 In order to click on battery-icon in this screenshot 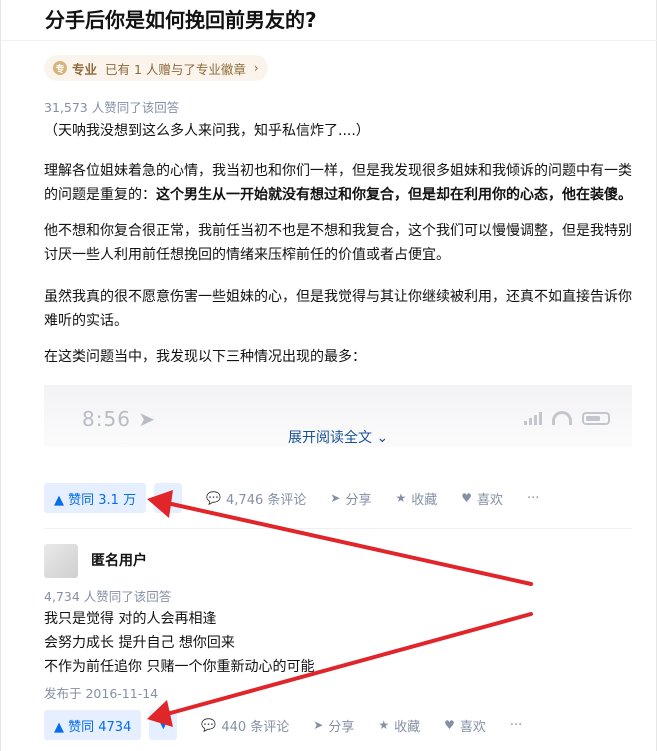, I will do `click(596, 418)`.